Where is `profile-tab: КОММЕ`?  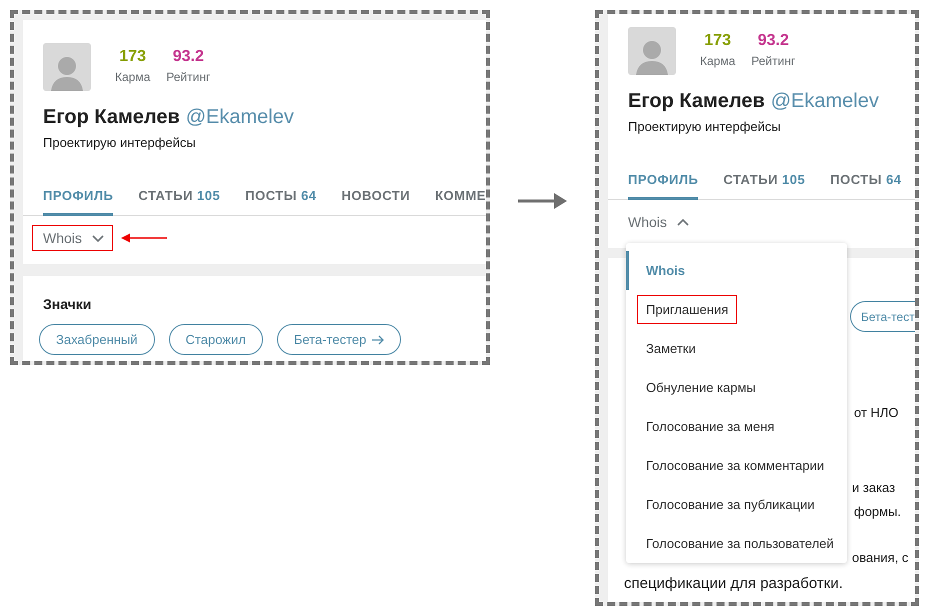 profile-tab: КОММЕ is located at coordinates (460, 201).